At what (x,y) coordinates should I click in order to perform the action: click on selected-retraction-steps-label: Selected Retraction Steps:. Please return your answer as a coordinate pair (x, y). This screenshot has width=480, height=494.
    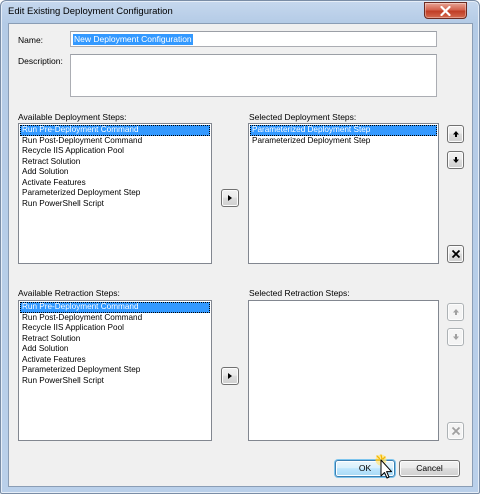
    Looking at the image, I should click on (299, 293).